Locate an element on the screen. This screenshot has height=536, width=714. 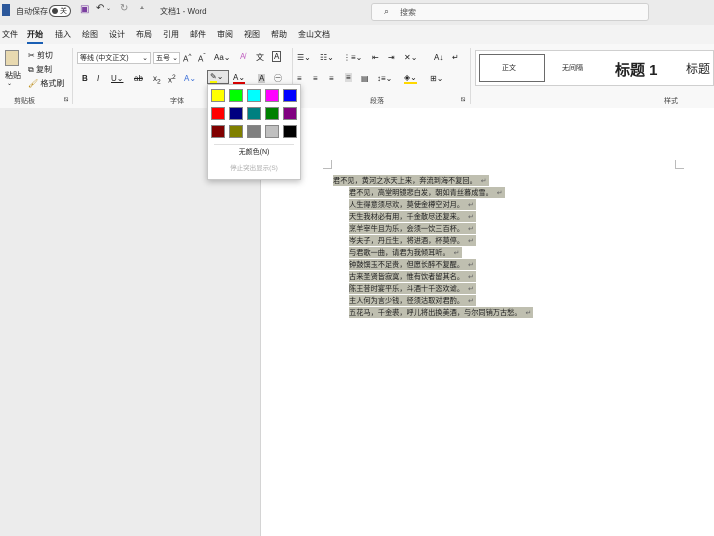
style-heading: 标题 is located at coordinates (698, 68).